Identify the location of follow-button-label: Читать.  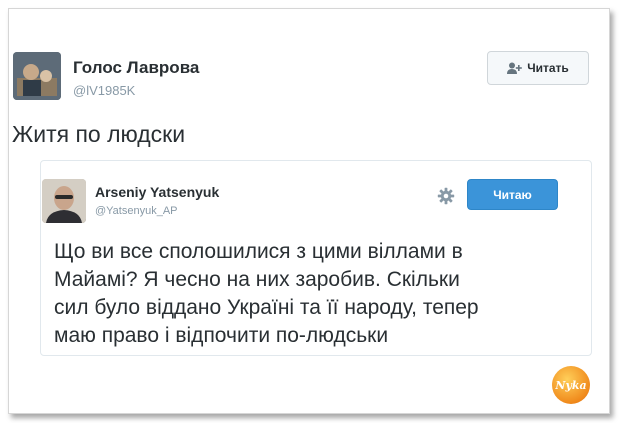
(548, 68).